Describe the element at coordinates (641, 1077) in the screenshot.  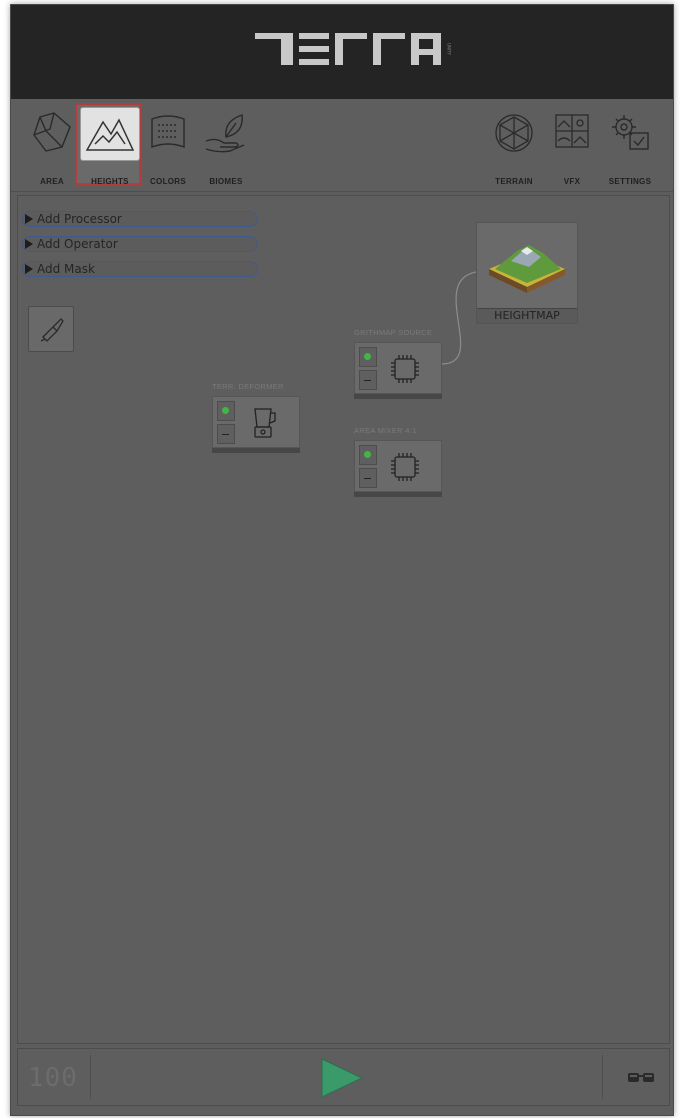
I see `glasses-icon` at that location.